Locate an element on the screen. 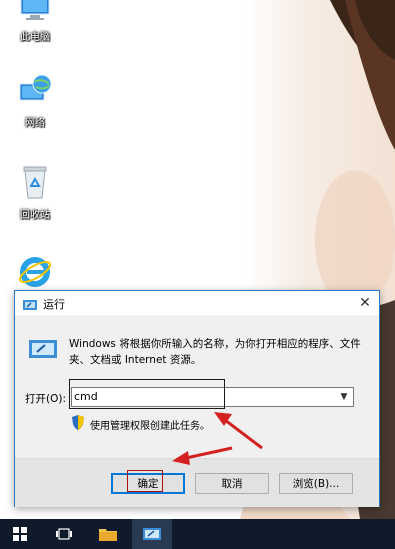 The width and height of the screenshot is (395, 549). desktop-icon-recycle-bin: 回收站 is located at coordinates (35, 192).